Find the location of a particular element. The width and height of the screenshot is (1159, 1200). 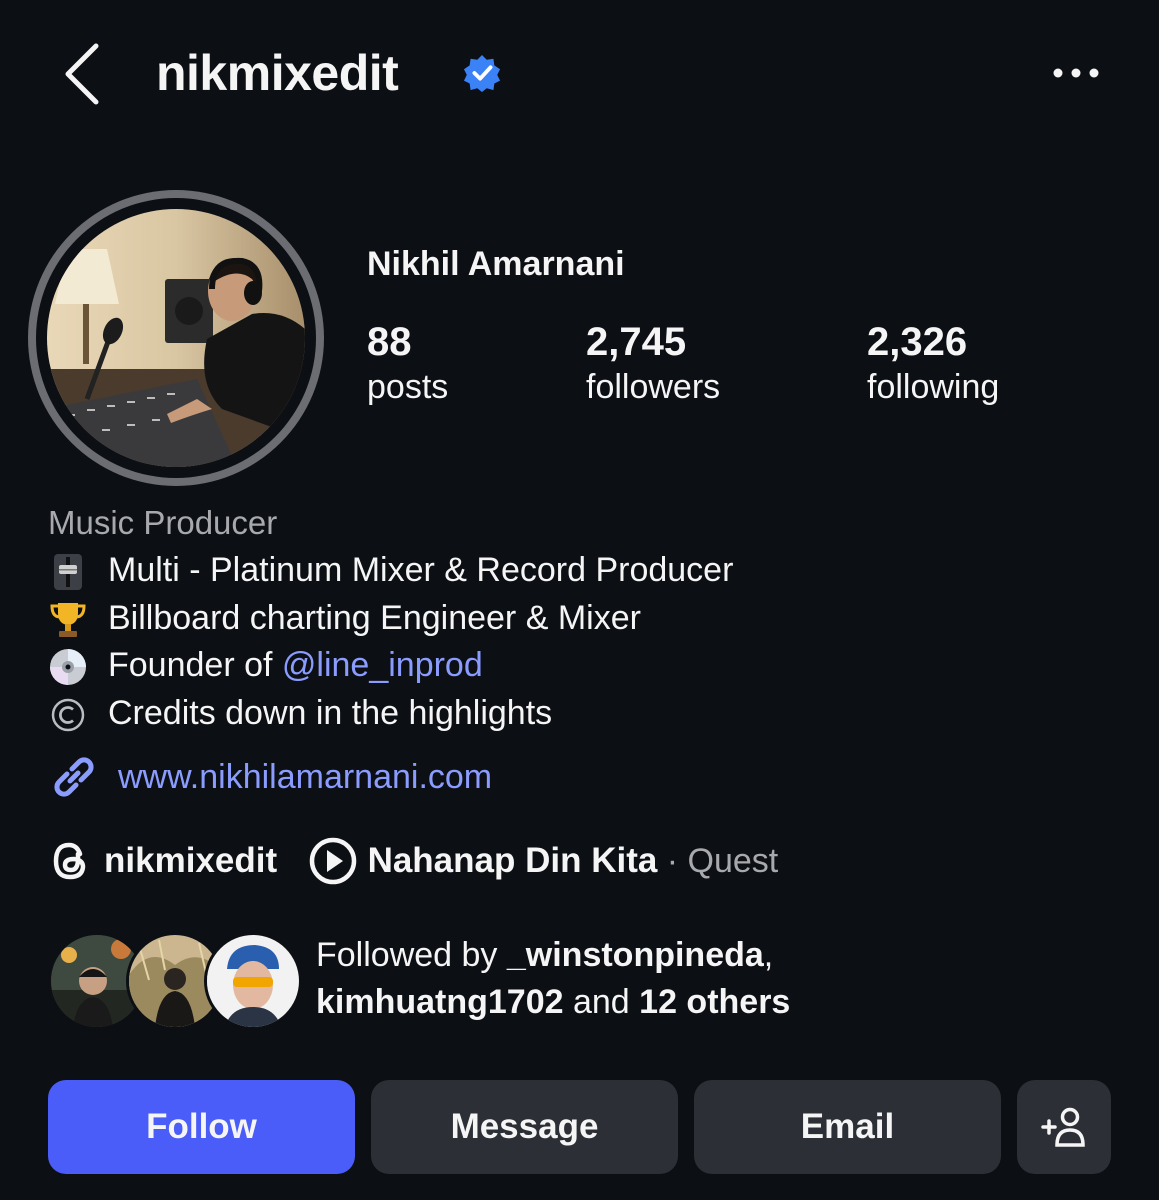

followed-by-user-2: kimhuatng1702 is located at coordinates (440, 1002).